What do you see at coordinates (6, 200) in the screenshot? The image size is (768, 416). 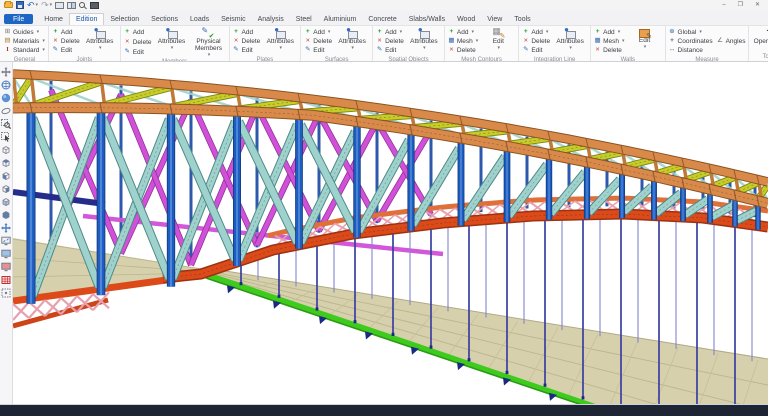 I see `cube-front-icon` at bounding box center [6, 200].